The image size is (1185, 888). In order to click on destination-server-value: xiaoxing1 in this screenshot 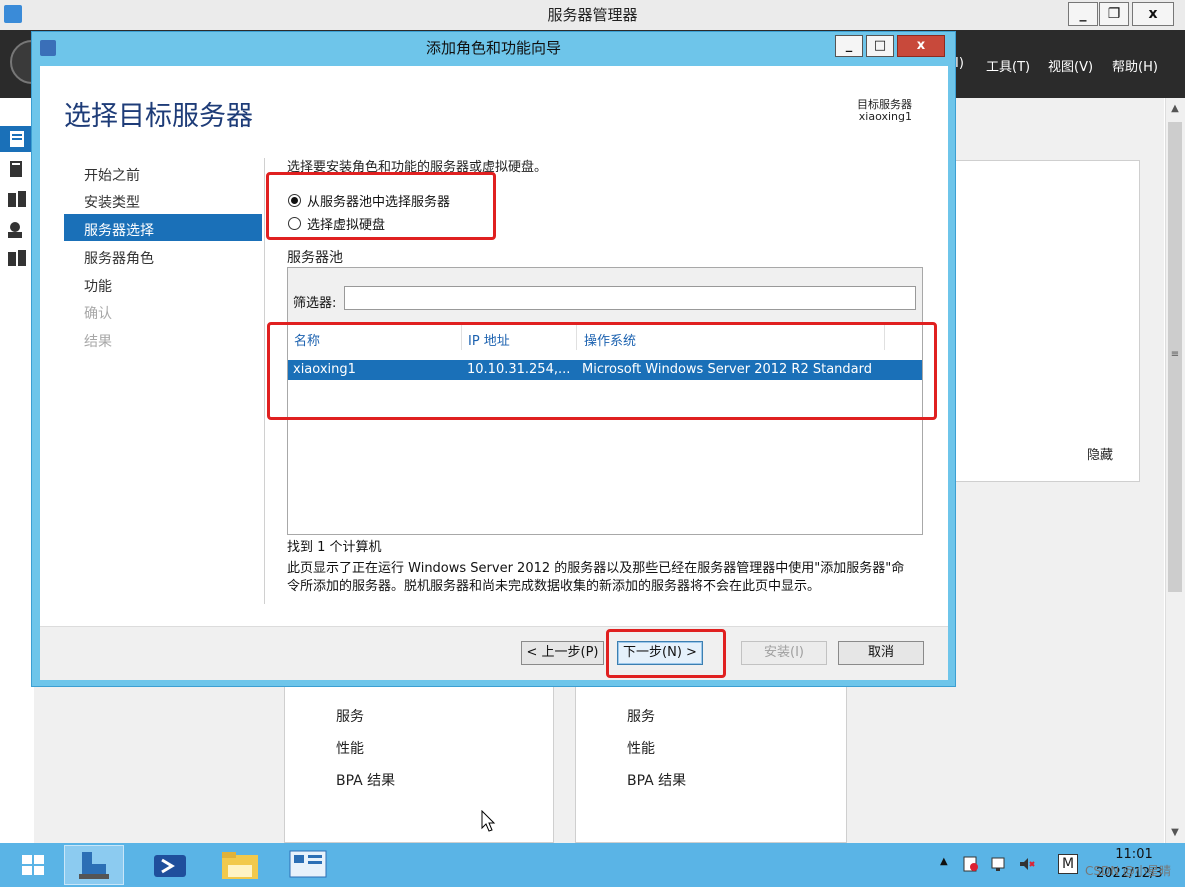, I will do `click(885, 116)`.